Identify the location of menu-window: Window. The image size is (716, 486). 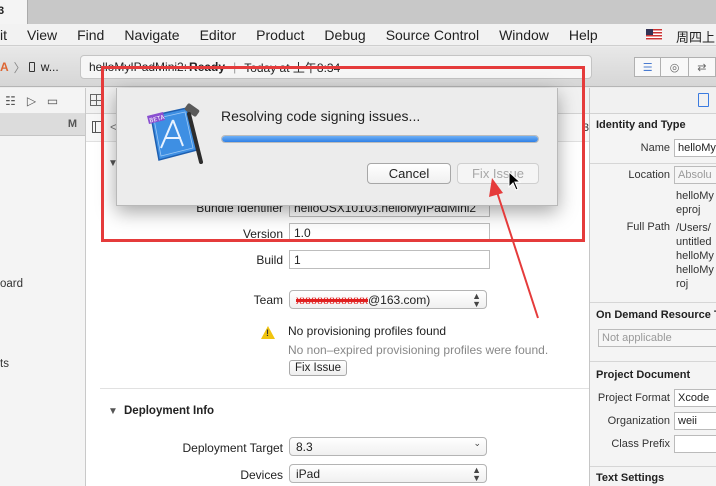
(524, 35).